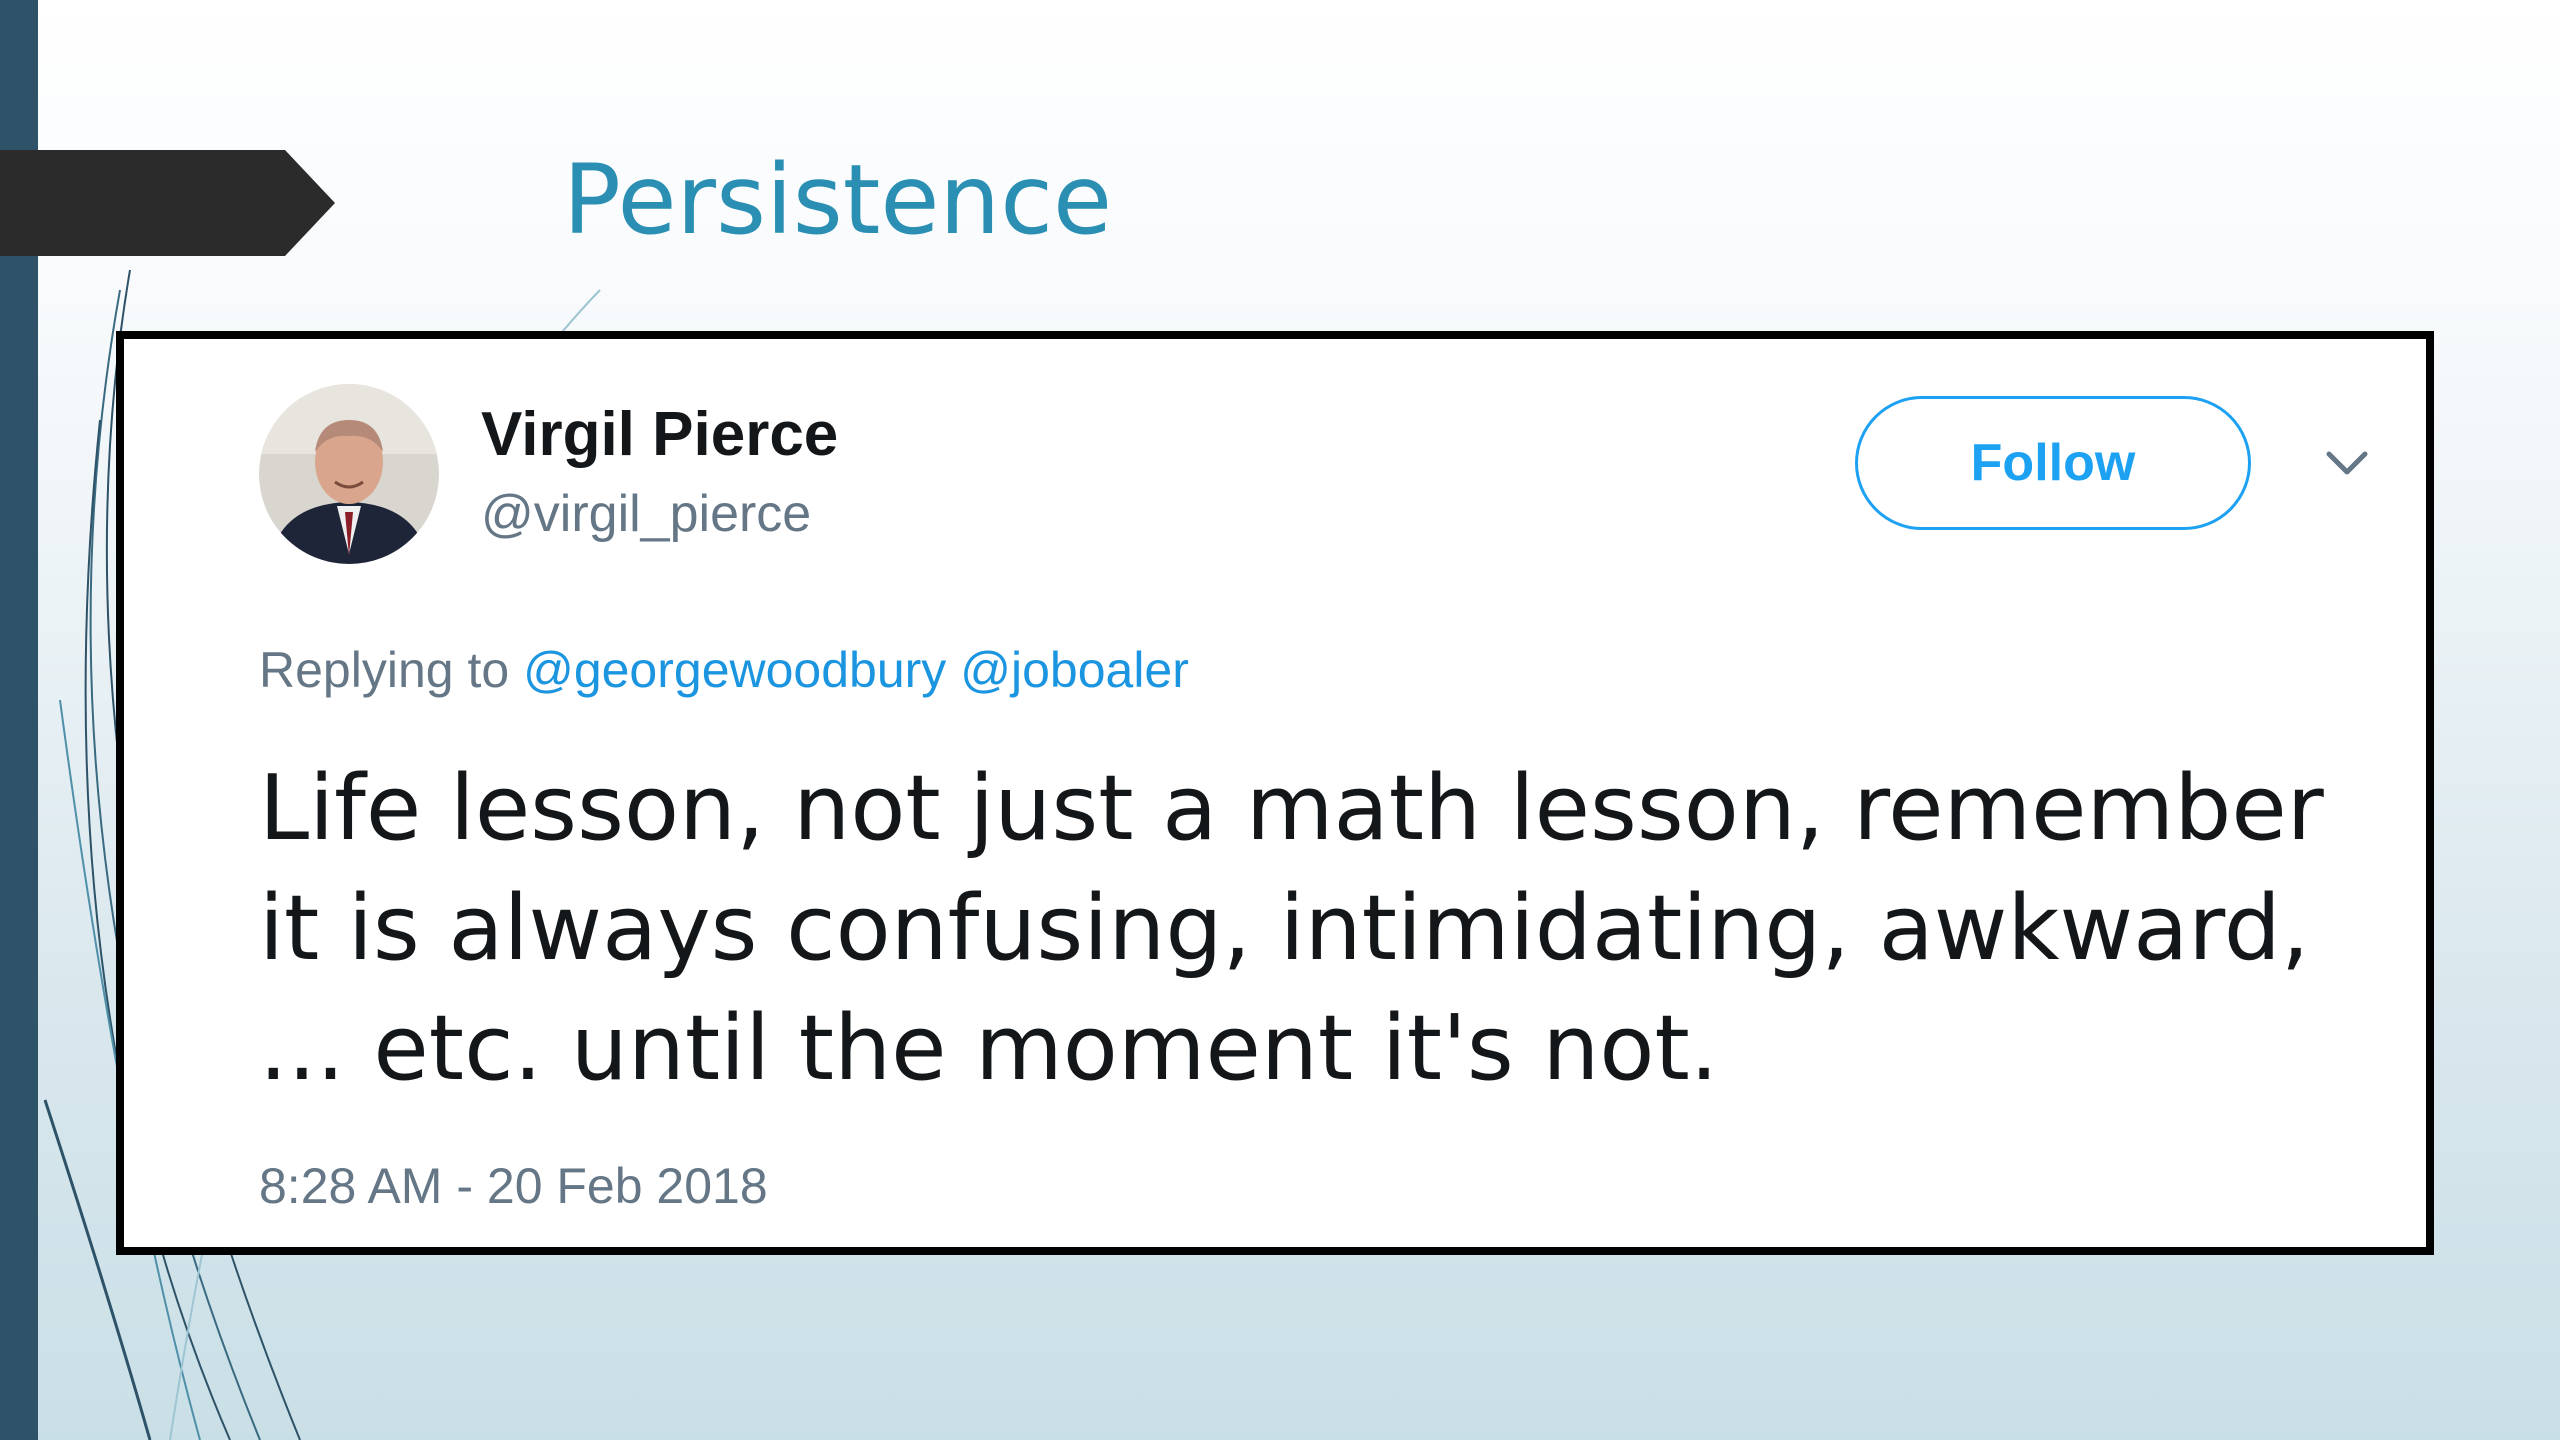 The width and height of the screenshot is (2560, 1440). I want to click on mention-link-joboaler: @joboaler, so click(1074, 670).